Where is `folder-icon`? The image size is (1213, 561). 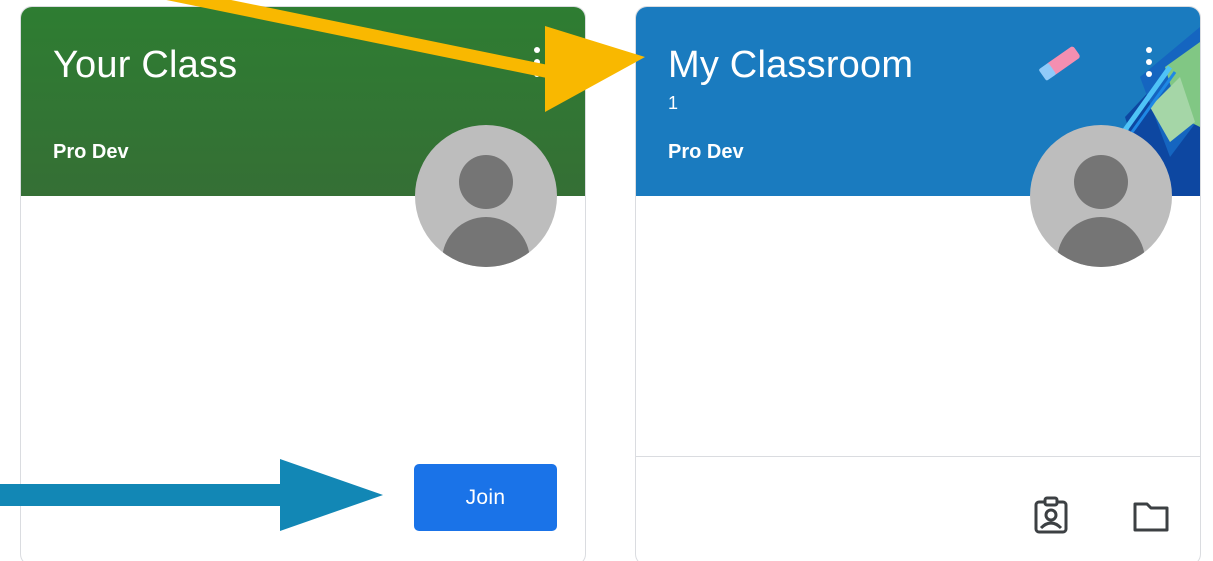 folder-icon is located at coordinates (1151, 515).